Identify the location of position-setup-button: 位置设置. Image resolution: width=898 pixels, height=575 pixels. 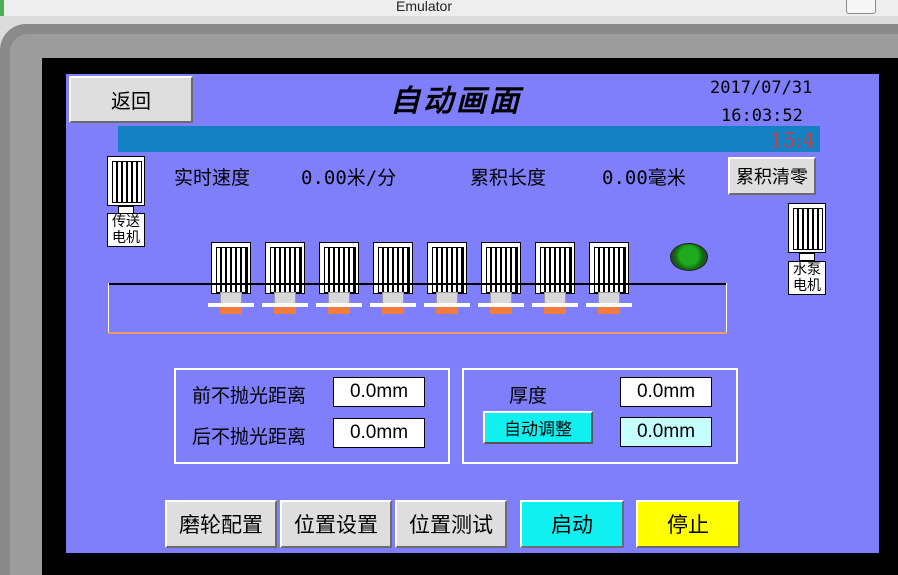
(336, 524).